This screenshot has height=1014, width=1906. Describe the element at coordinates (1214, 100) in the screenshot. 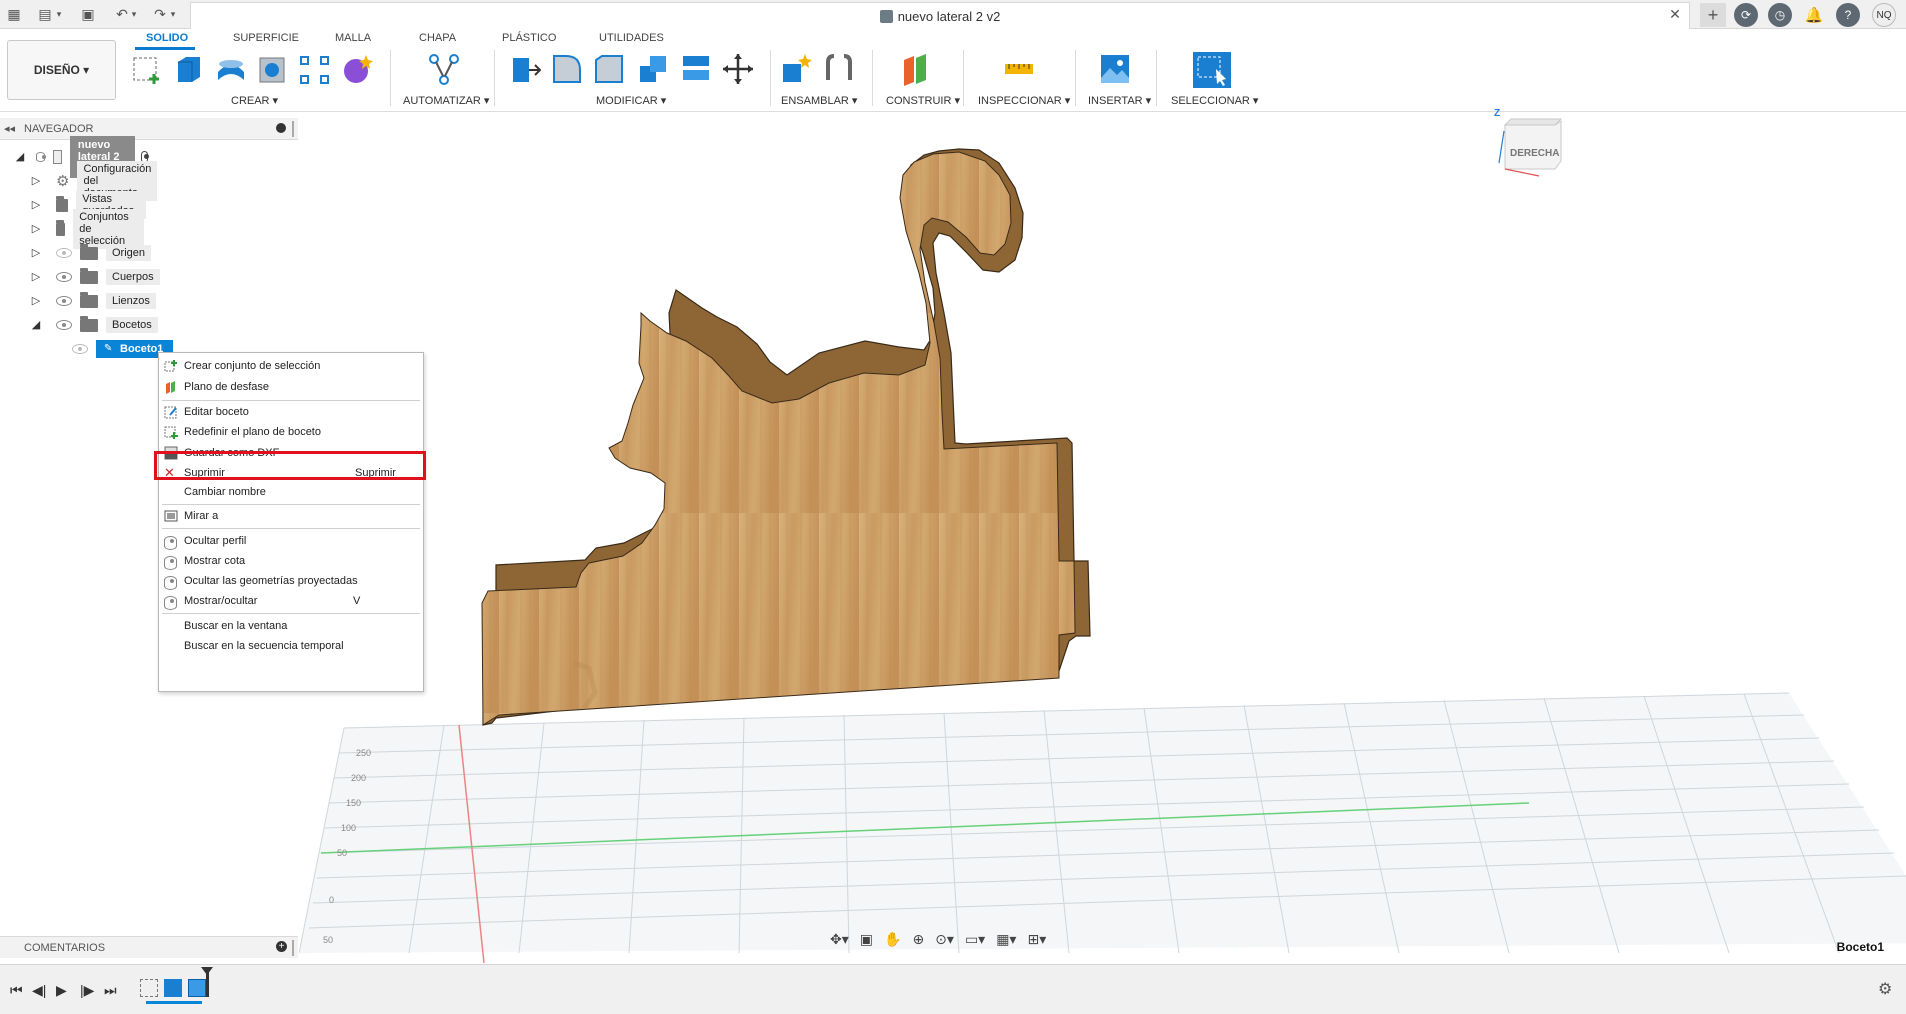

I see `group-seleccionar: SELECCIONAR ▾` at that location.